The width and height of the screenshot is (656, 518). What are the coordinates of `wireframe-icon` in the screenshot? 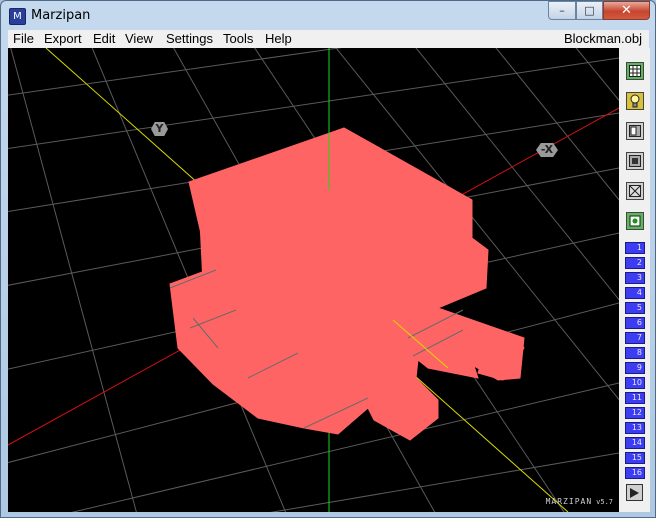 It's located at (635, 191).